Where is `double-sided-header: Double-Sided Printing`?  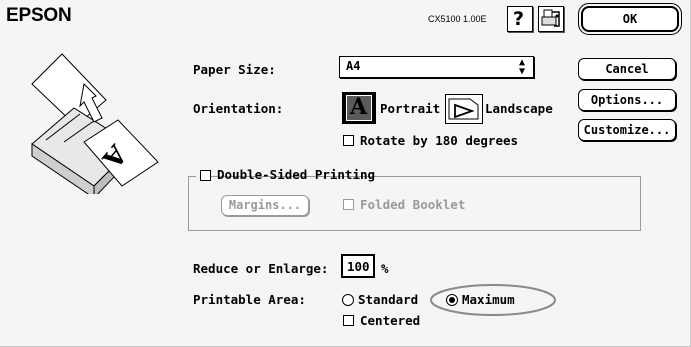 double-sided-header: Double-Sided Printing is located at coordinates (285, 175).